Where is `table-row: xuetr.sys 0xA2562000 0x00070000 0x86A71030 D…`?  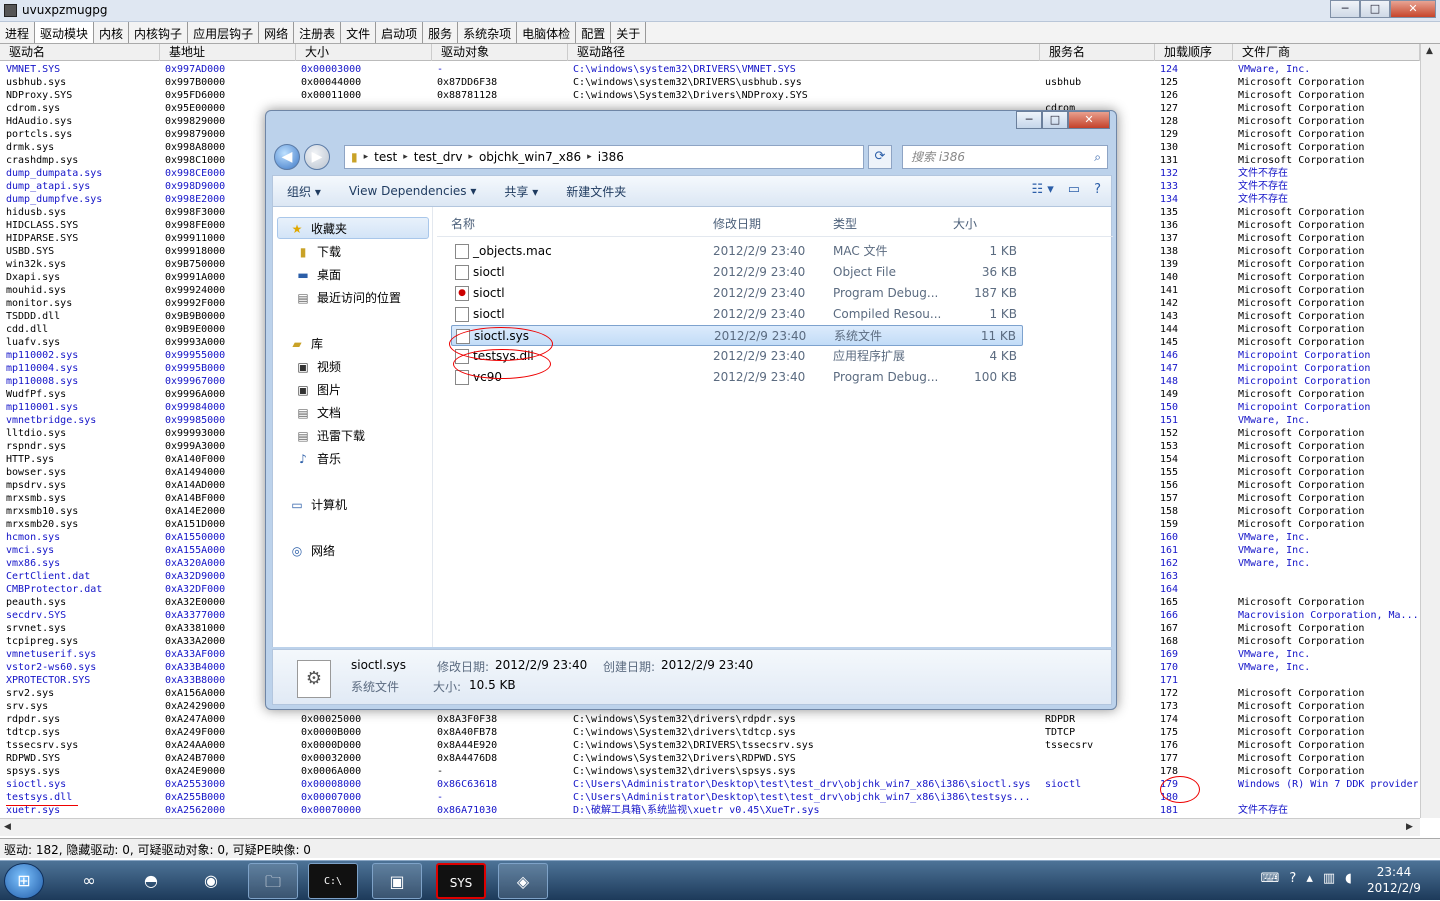
table-row: xuetr.sys 0xA2562000 0x00070000 0x86A71030 D… is located at coordinates (710, 810).